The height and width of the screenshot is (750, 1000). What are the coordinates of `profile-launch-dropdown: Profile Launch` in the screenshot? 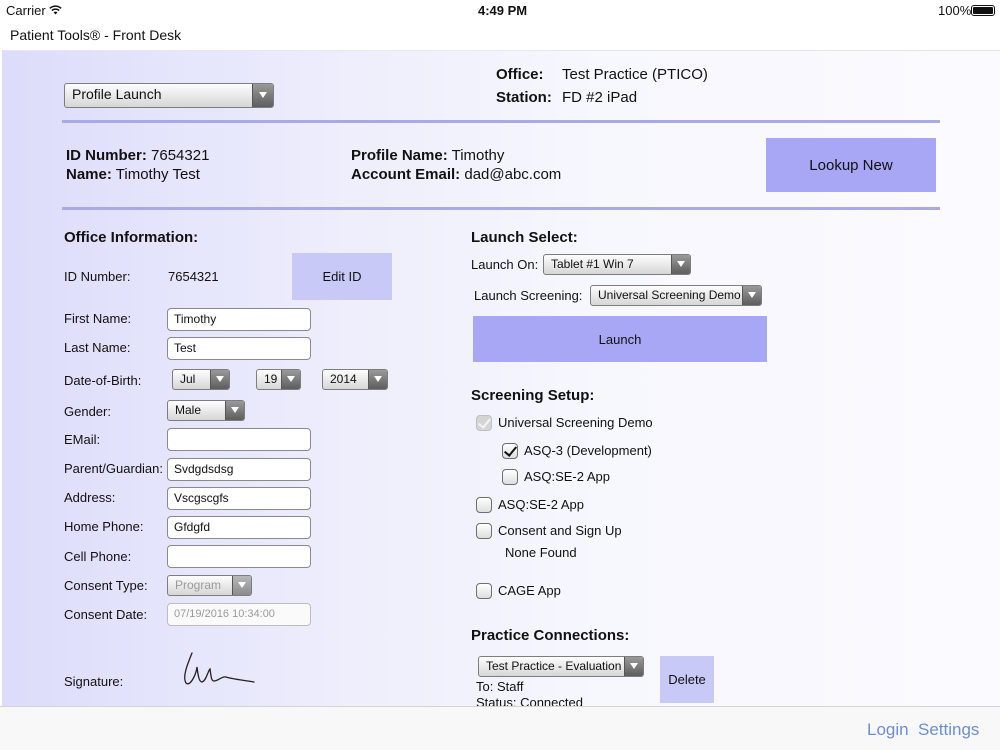 It's located at (169, 95).